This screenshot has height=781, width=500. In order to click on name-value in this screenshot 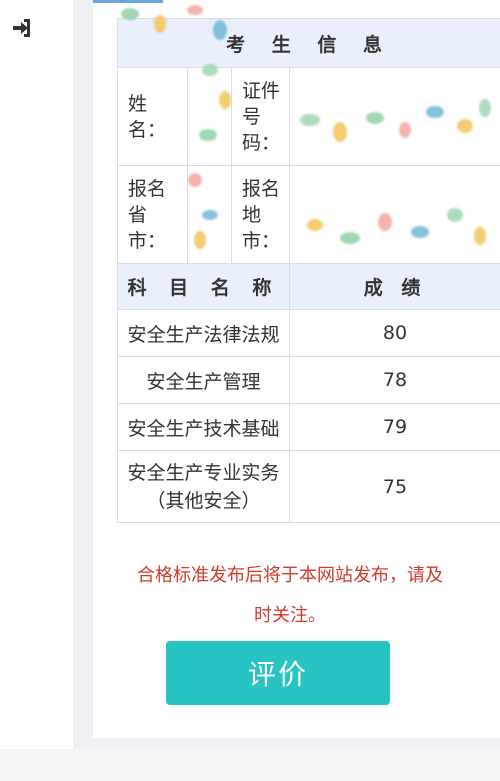, I will do `click(209, 116)`.